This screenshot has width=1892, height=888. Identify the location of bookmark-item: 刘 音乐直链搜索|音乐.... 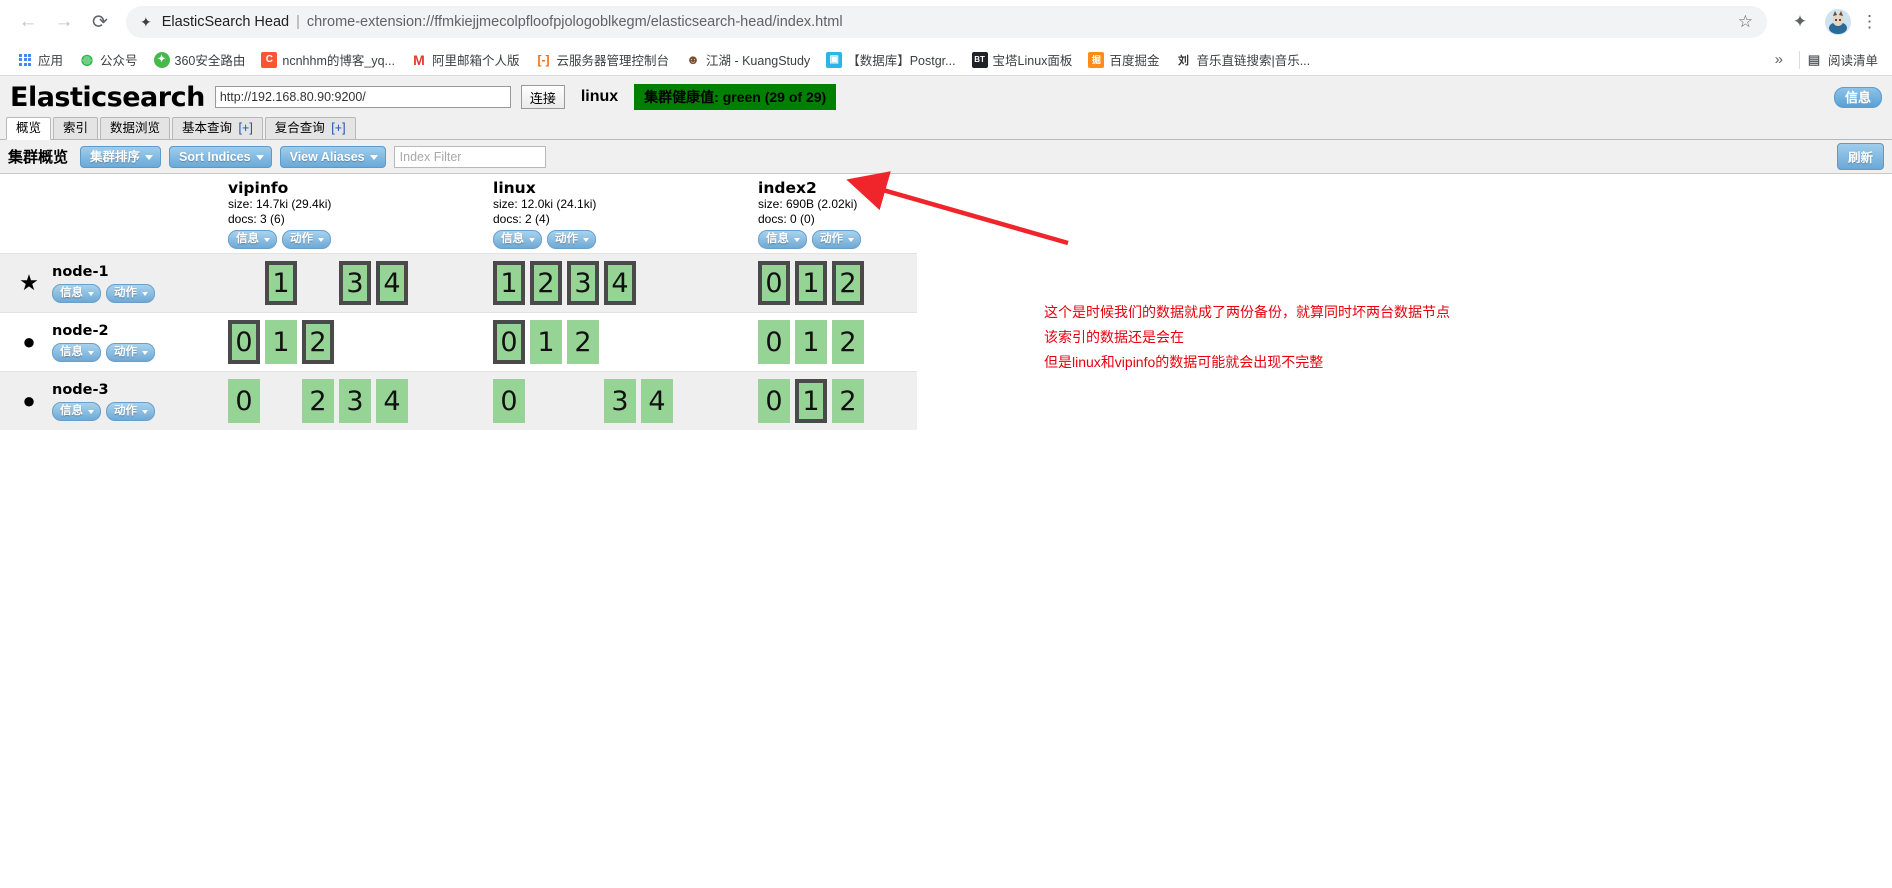
(1242, 59).